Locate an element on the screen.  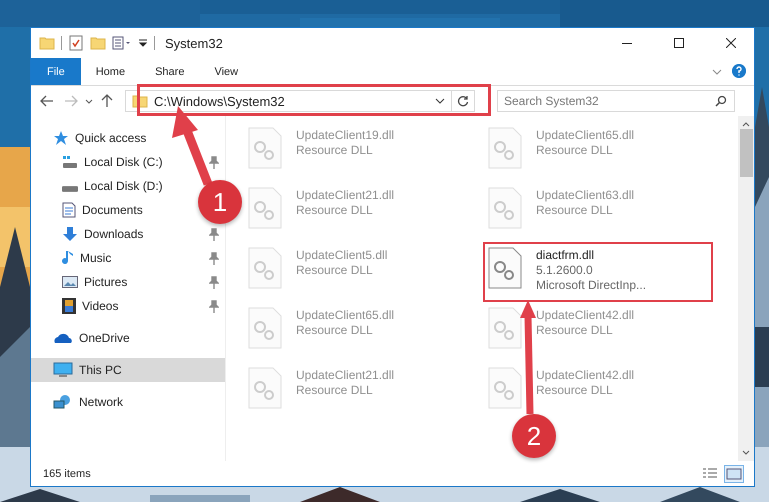
music-note-icon is located at coordinates (68, 258).